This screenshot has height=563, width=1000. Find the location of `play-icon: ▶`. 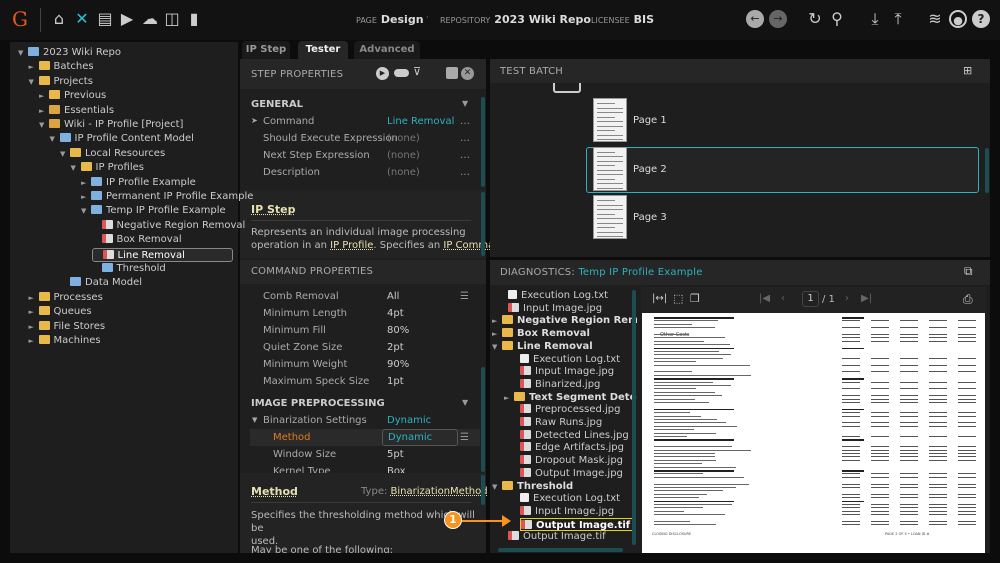

play-icon: ▶ is located at coordinates (382, 73).